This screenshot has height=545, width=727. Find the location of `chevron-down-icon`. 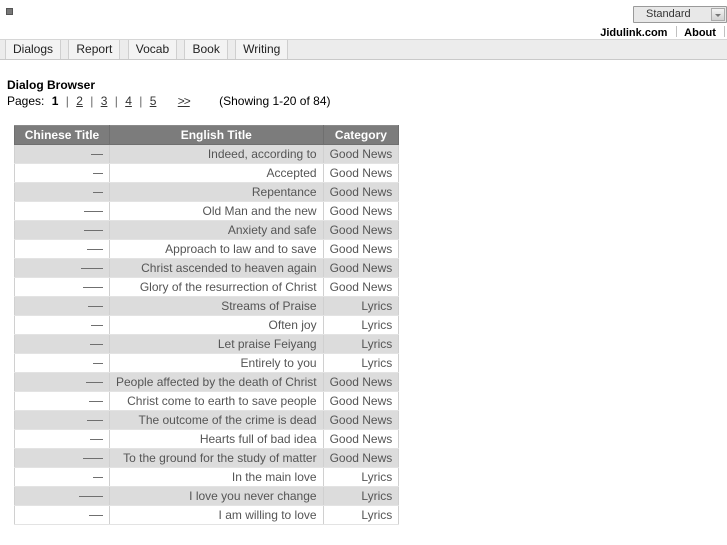

chevron-down-icon is located at coordinates (718, 14).